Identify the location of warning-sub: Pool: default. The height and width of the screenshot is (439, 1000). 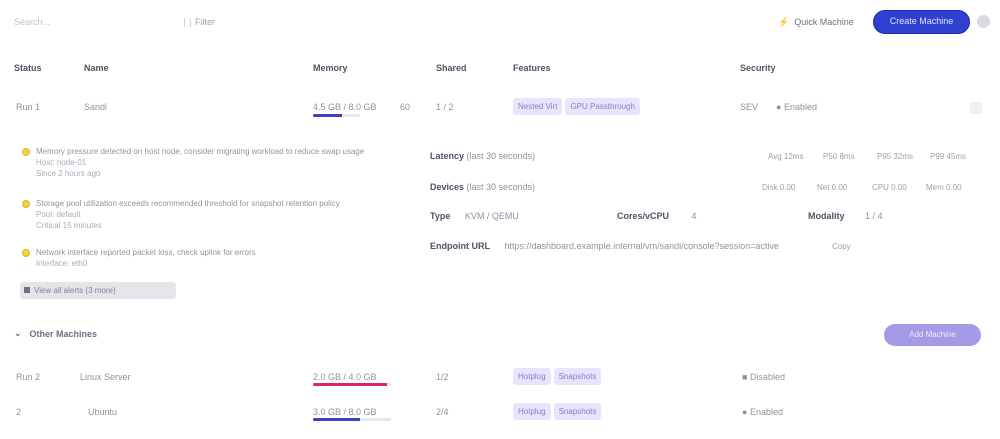
(58, 214).